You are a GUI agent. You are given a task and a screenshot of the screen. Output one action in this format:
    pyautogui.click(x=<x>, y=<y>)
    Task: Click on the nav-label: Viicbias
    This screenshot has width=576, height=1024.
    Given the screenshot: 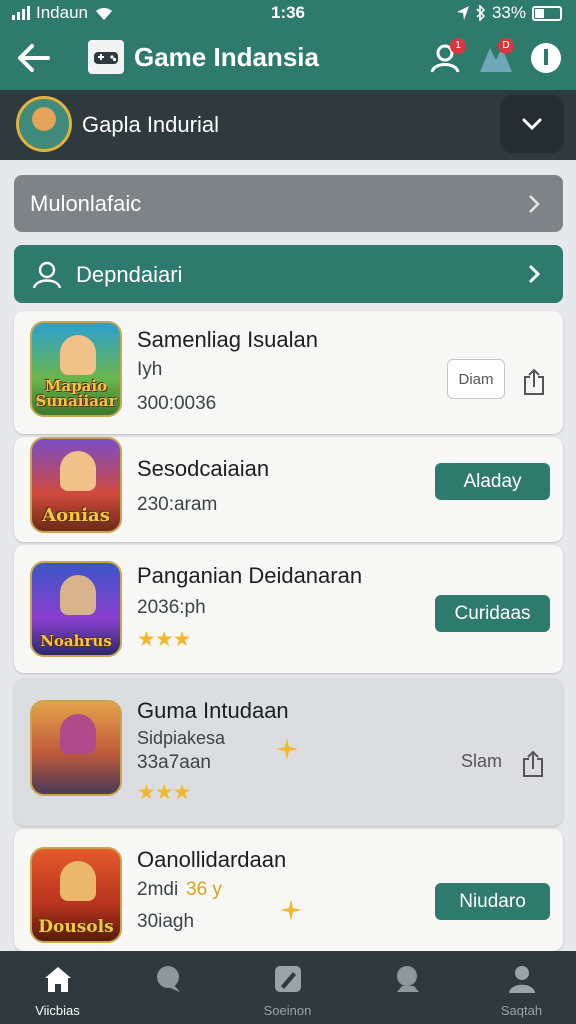 What is the action you would take?
    pyautogui.click(x=57, y=1010)
    